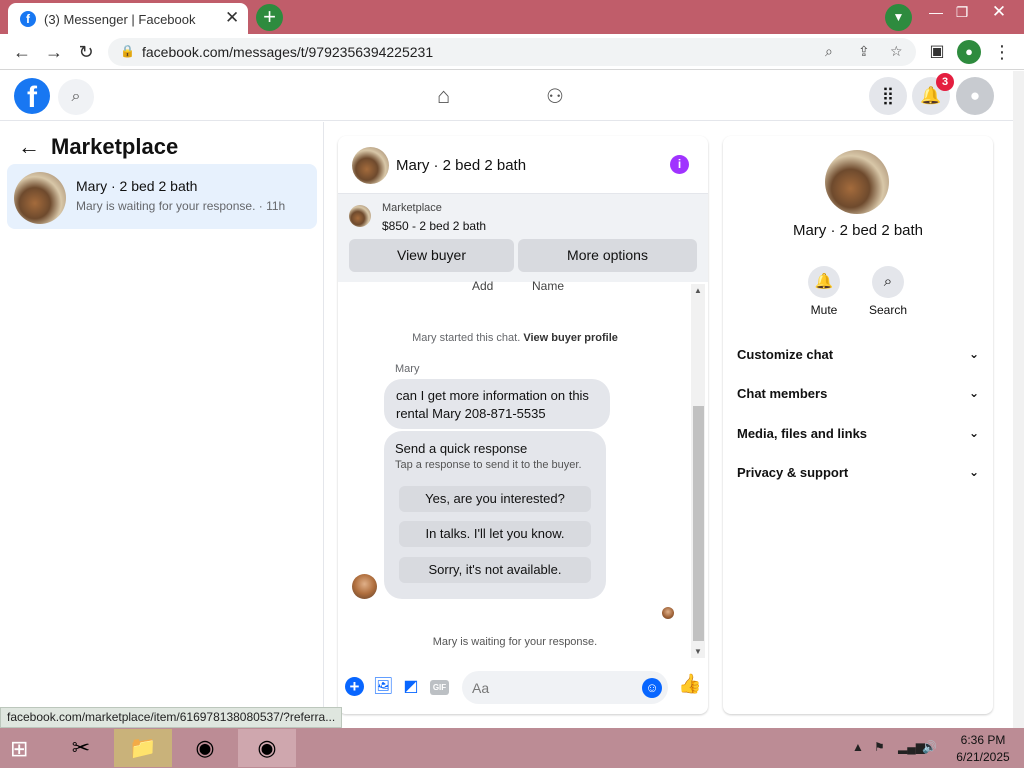 The width and height of the screenshot is (1024, 768). I want to click on chat-avatar, so click(370, 165).